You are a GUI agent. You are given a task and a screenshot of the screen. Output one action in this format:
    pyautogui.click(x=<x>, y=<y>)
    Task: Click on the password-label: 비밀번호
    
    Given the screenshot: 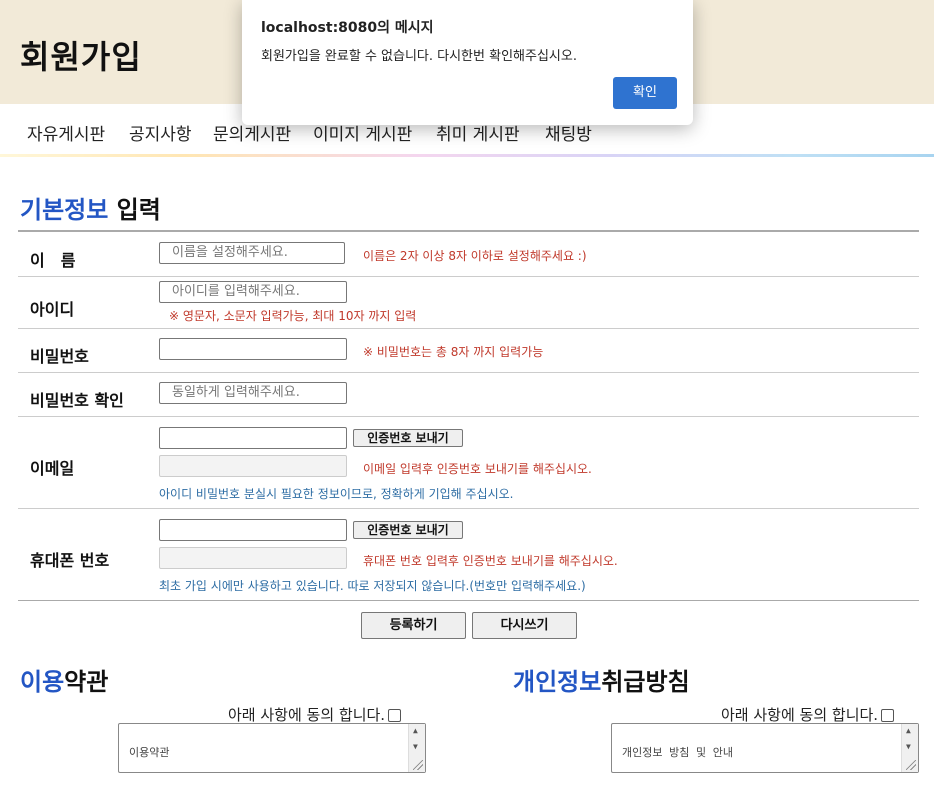 What is the action you would take?
    pyautogui.click(x=59, y=356)
    